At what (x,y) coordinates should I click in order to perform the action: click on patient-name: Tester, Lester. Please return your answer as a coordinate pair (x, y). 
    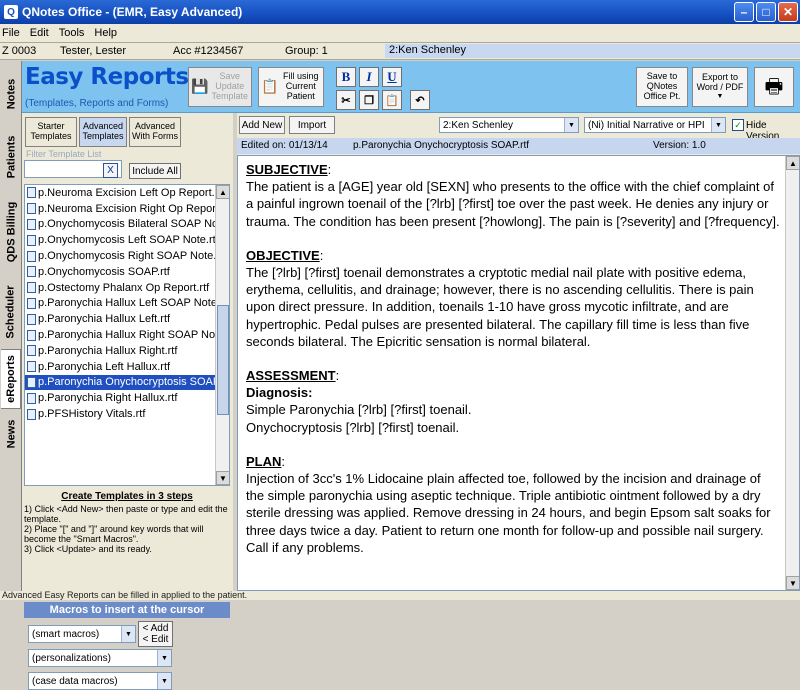
    Looking at the image, I should click on (93, 51).